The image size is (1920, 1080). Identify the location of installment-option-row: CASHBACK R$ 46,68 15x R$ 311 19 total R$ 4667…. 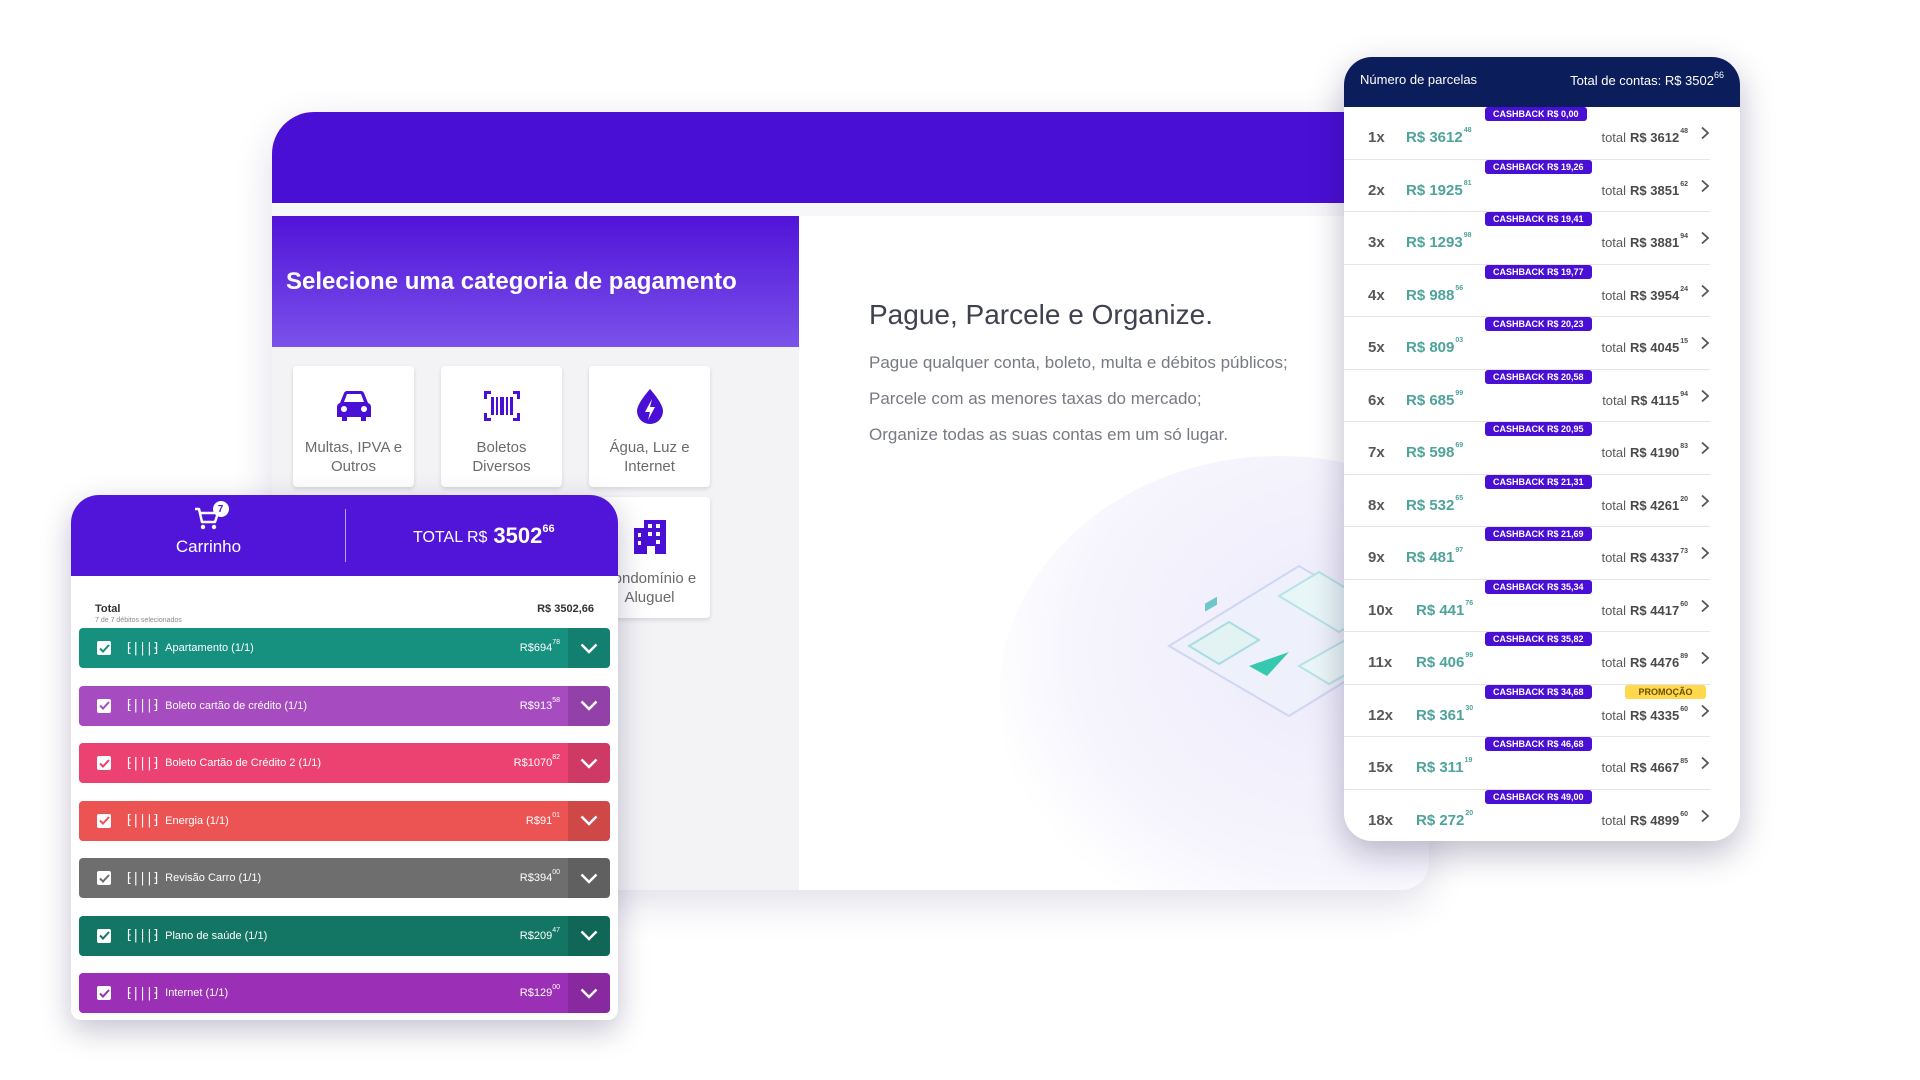
(1542, 763).